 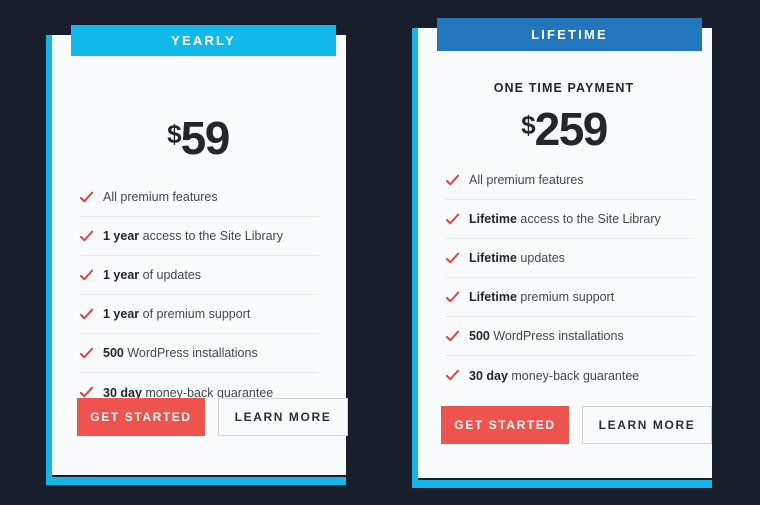 I want to click on accent-stripe-bottom-yearly, so click(x=196, y=481).